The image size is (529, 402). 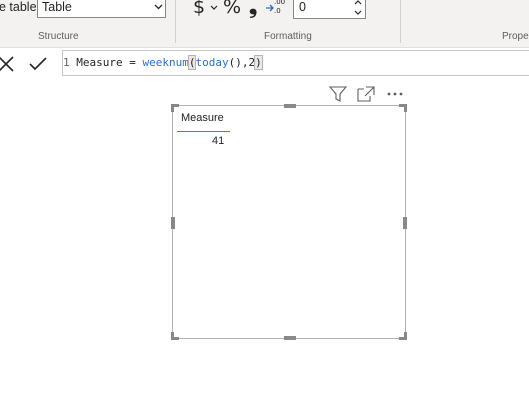 I want to click on formatting-group-label: Formatting, so click(x=288, y=36).